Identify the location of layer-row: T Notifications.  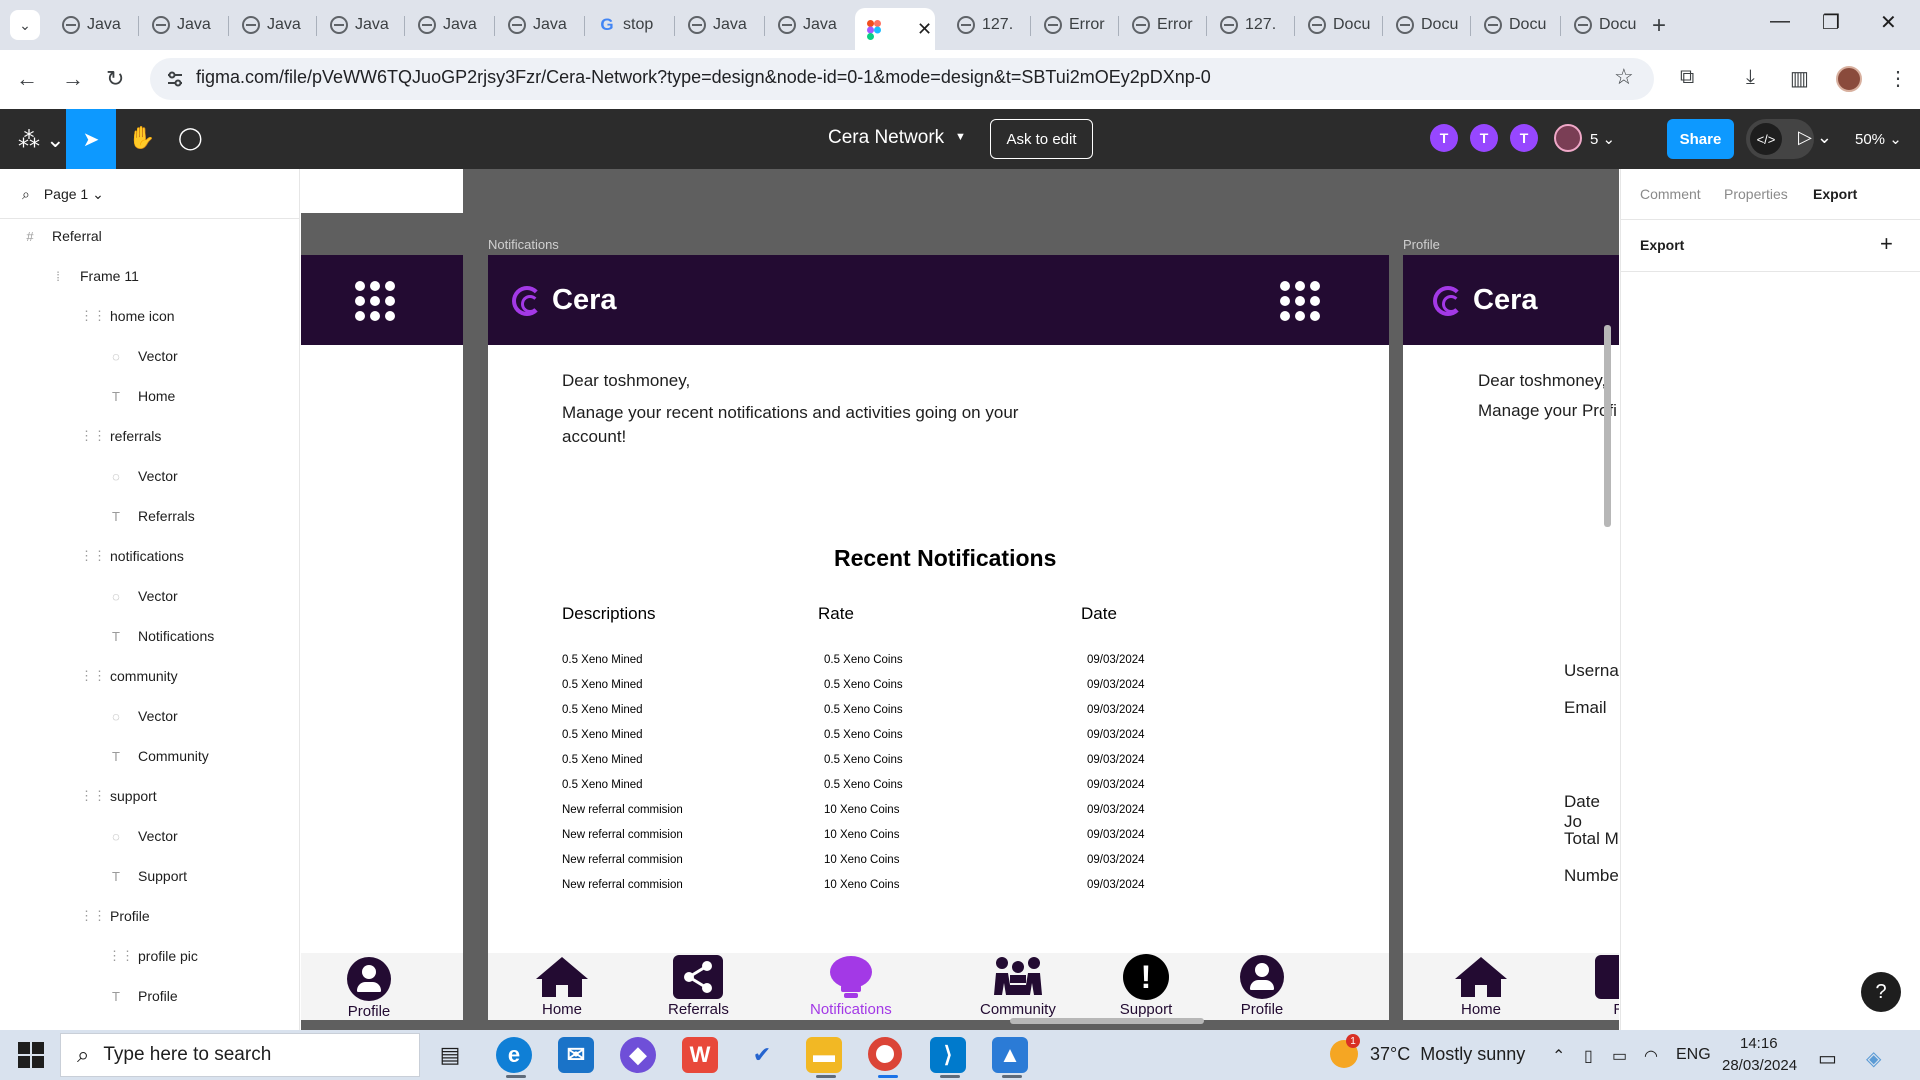
(161, 636).